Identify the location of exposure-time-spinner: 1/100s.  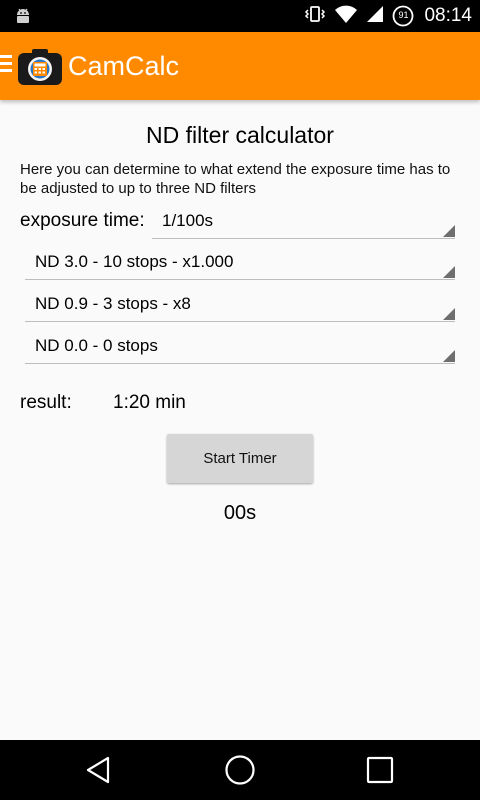
(303, 221).